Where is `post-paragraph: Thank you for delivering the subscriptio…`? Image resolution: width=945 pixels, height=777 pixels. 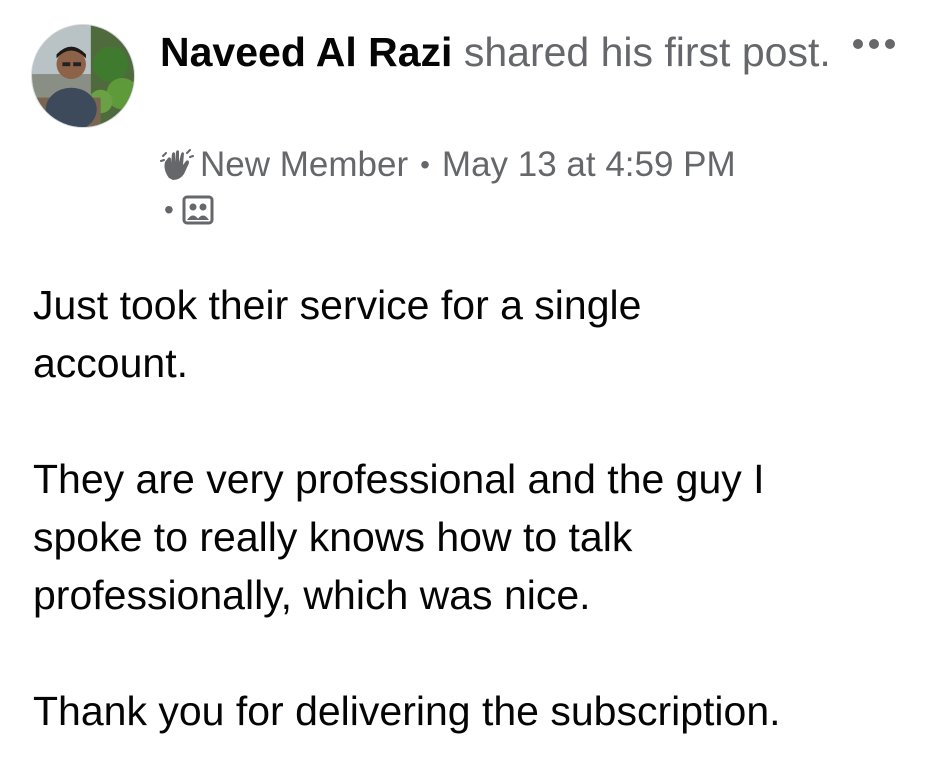 post-paragraph: Thank you for delivering the subscriptio… is located at coordinates (407, 711).